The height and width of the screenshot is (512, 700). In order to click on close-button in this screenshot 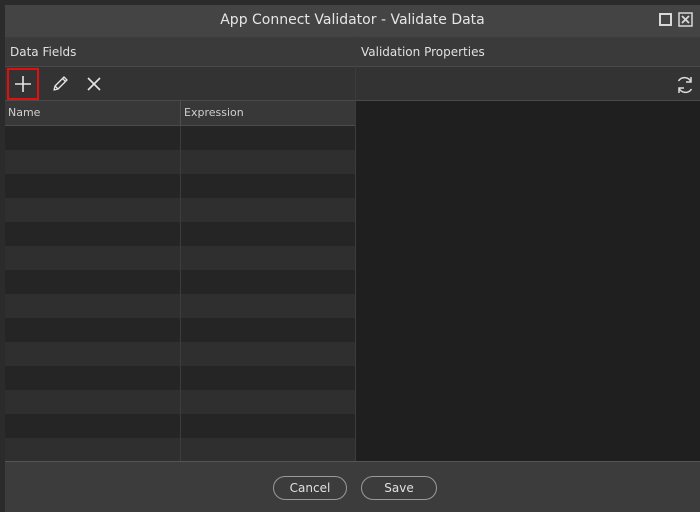, I will do `click(685, 19)`.